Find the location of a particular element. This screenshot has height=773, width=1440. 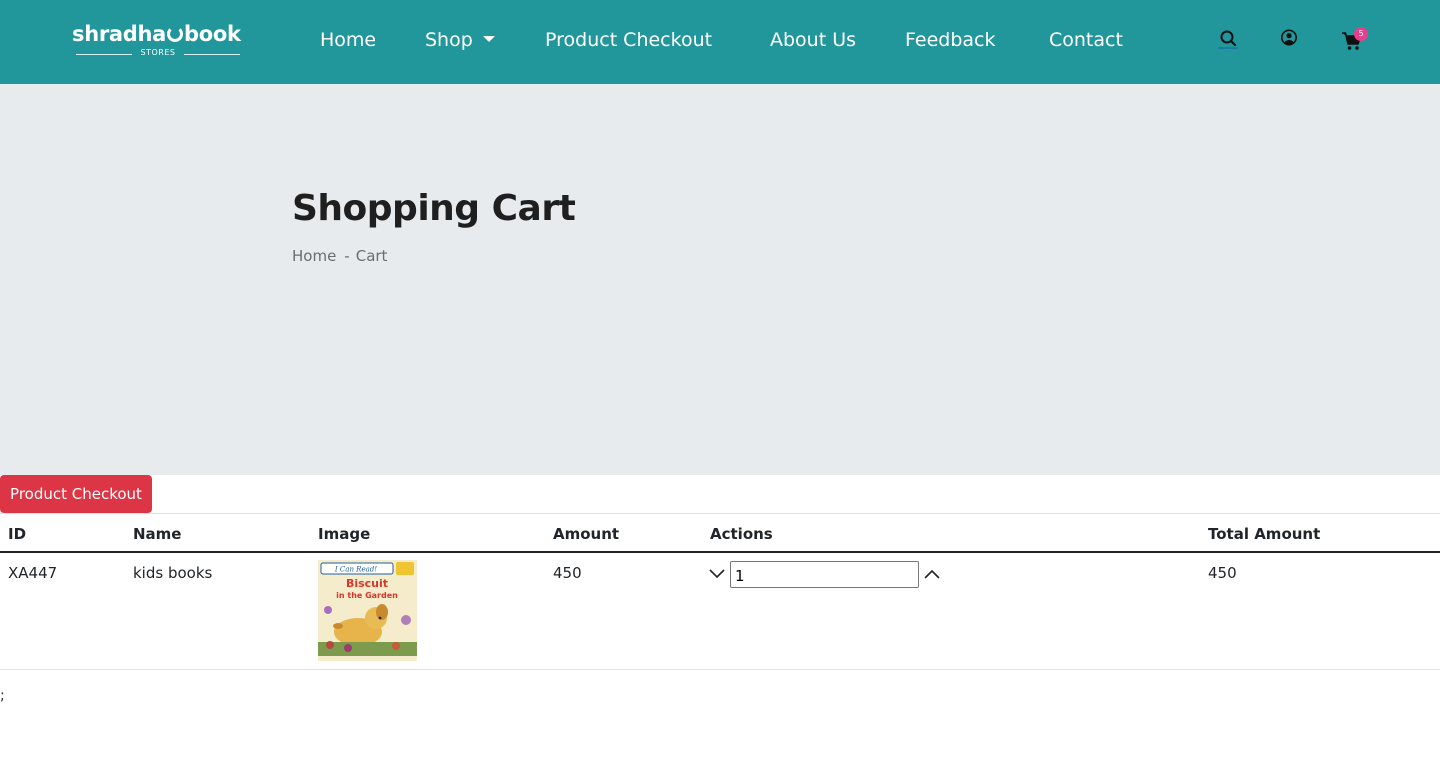

table-top-divider is located at coordinates (720, 513).